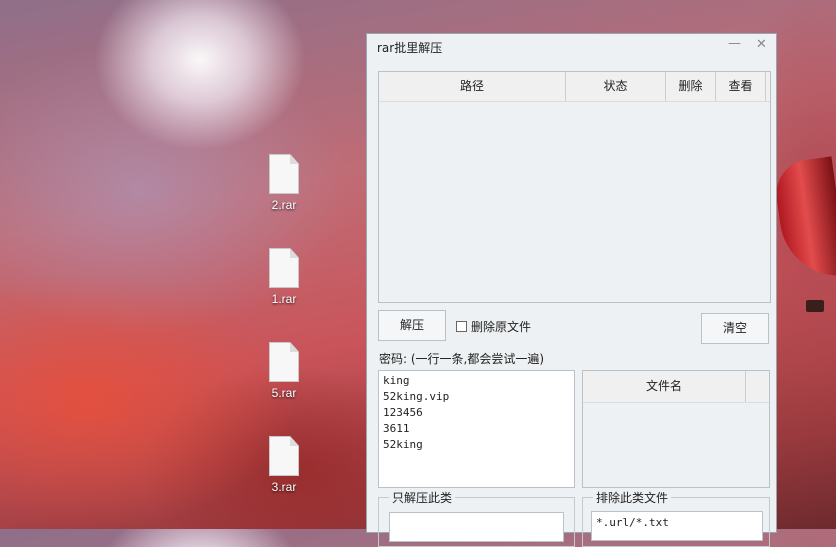 The image size is (836, 547). Describe the element at coordinates (761, 44) in the screenshot. I see `close-icon: ✕` at that location.